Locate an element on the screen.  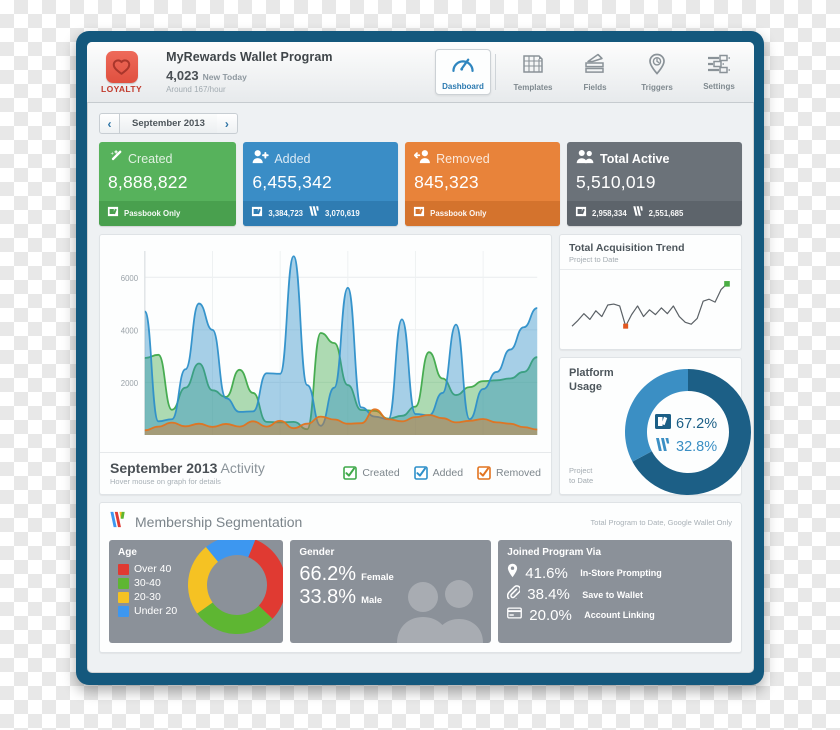
tab-templates: Templates is located at coordinates (533, 72).